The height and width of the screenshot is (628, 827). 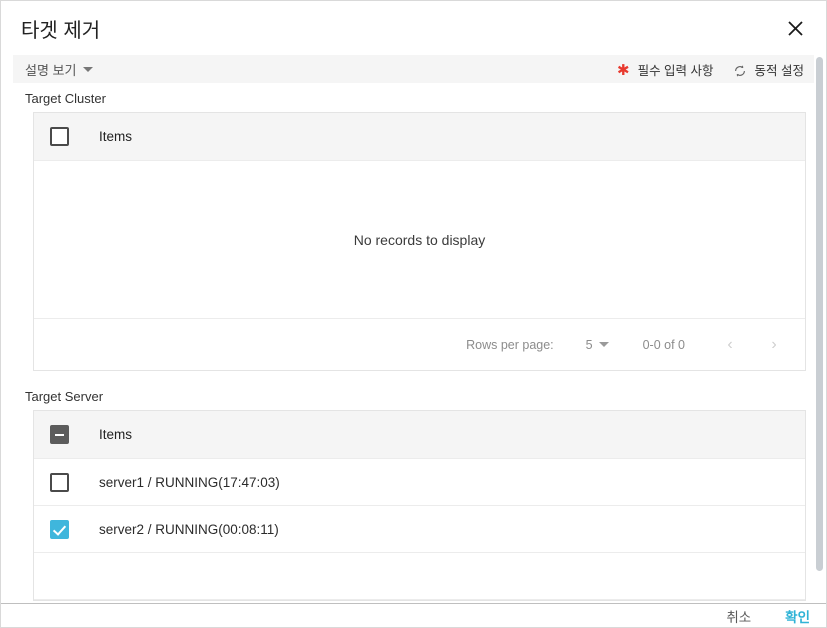 I want to click on pagination-range: 0-0 of 0, so click(x=663, y=344).